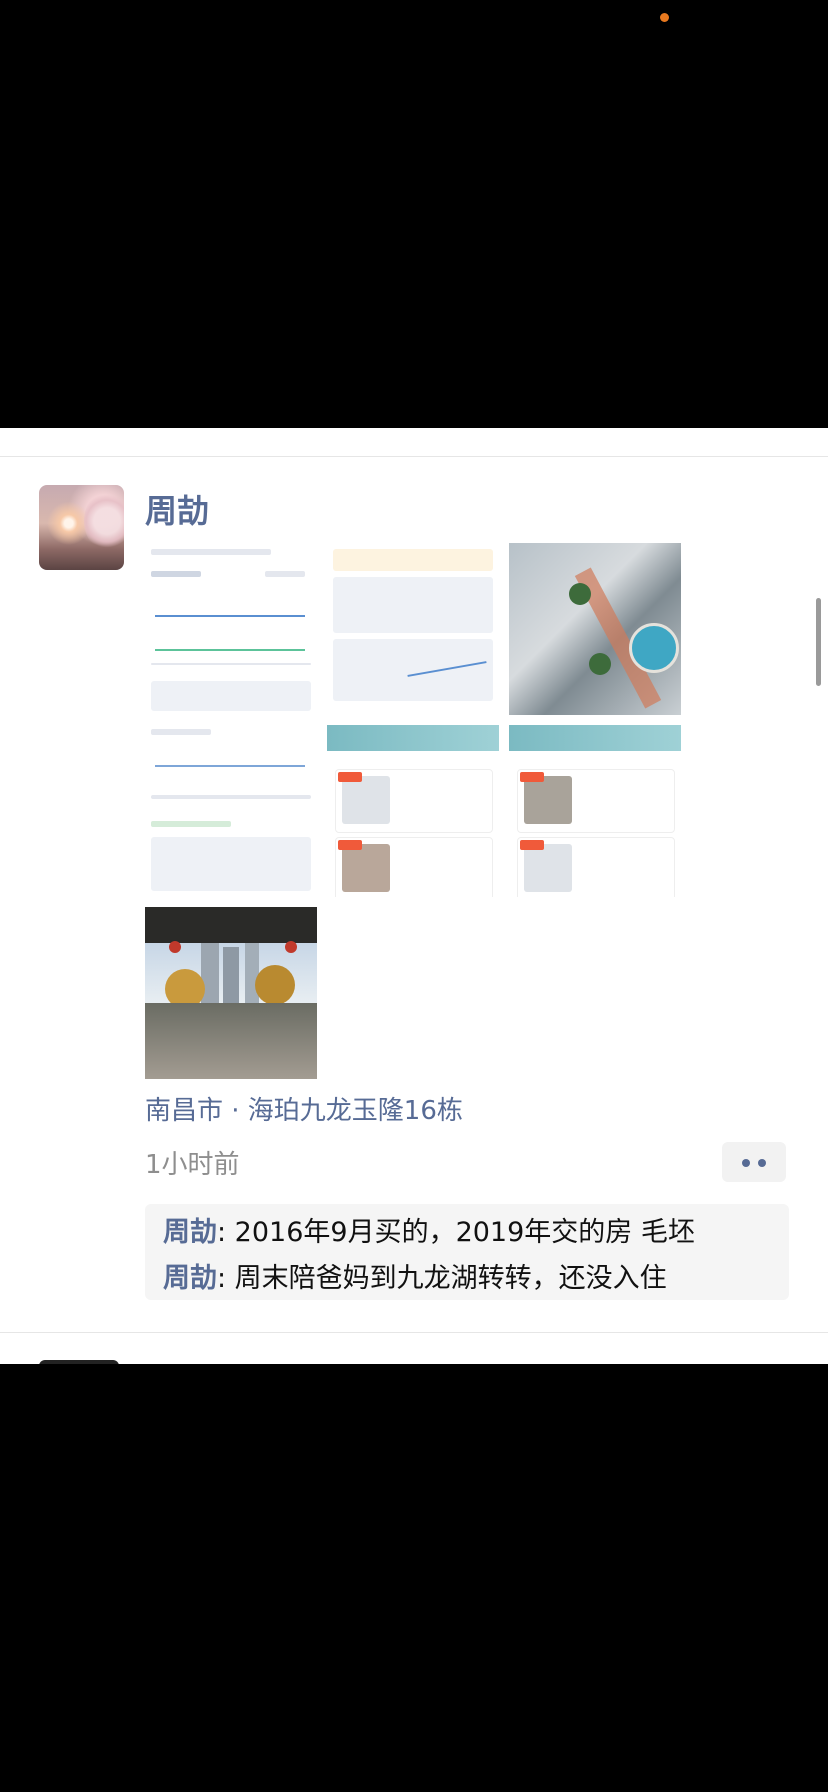 The width and height of the screenshot is (828, 1792). I want to click on top-divider, so click(414, 456).